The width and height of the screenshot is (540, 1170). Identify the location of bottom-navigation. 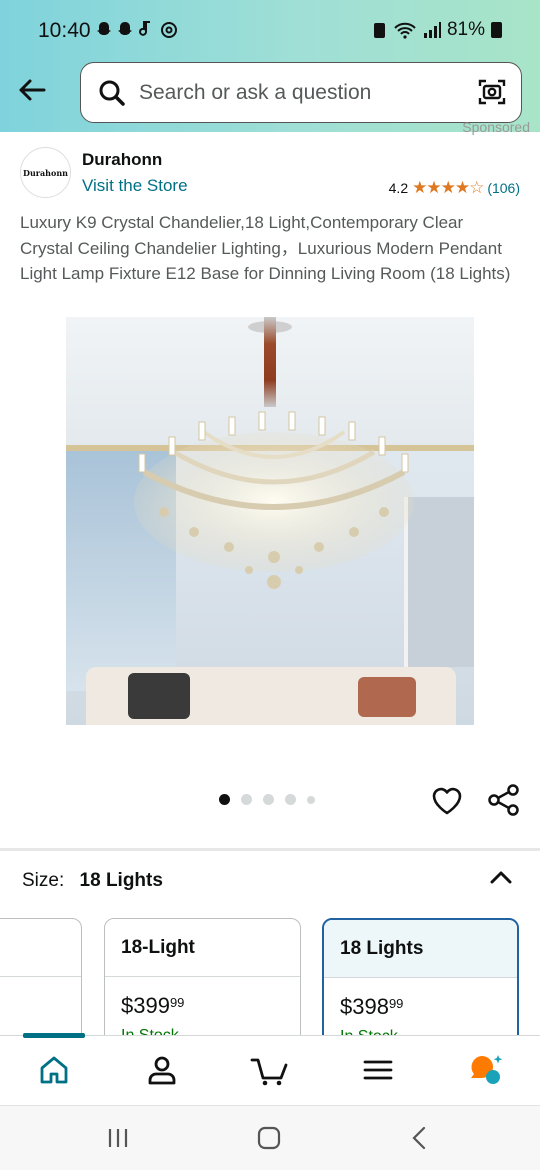
(270, 1069).